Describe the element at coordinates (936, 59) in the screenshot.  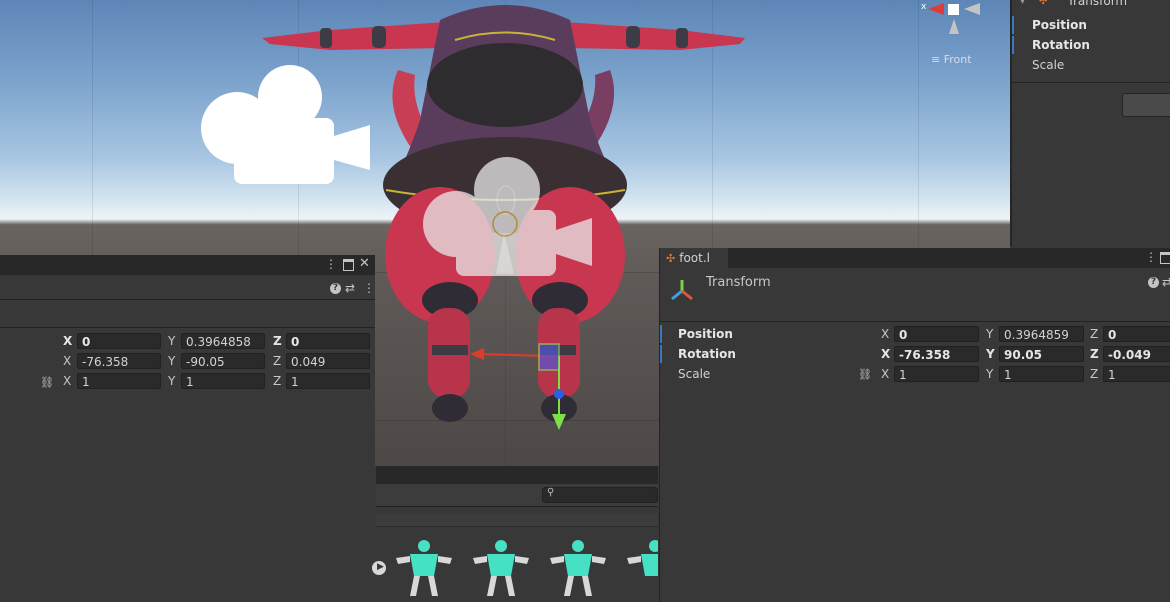
I see `hamburger-icon: ≡` at that location.